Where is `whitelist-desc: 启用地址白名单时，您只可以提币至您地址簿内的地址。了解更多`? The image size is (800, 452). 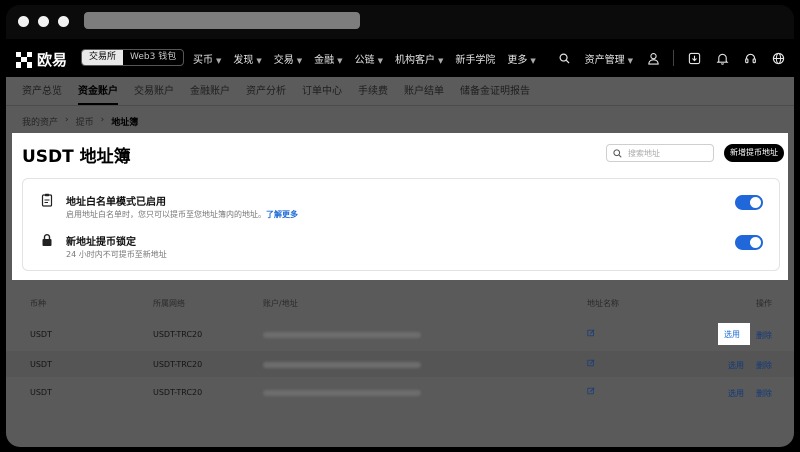
whitelist-desc: 启用地址白名单时，您只可以提币至您地址簿内的地址。了解更多 is located at coordinates (182, 214).